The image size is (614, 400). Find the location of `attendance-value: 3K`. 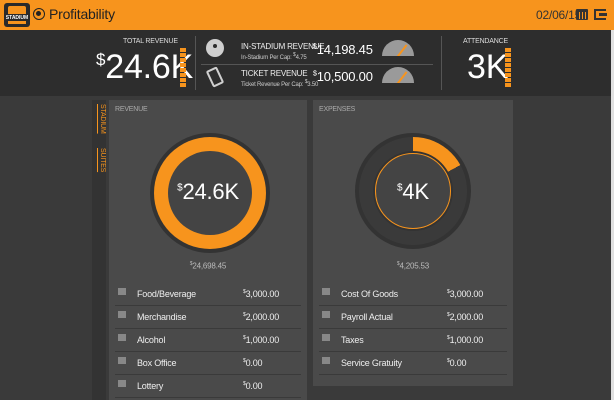

attendance-value: 3K is located at coordinates (488, 67).